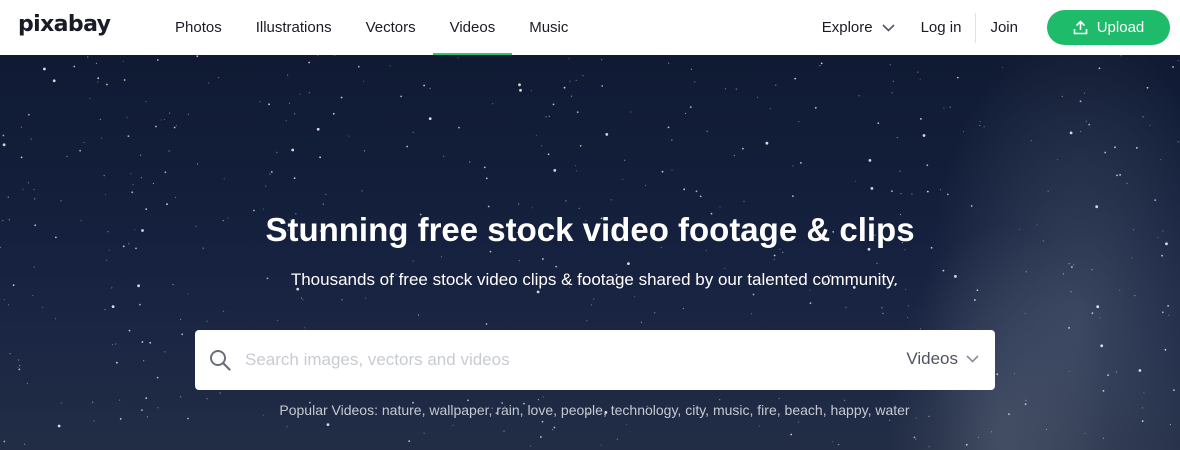  Describe the element at coordinates (198, 27) in the screenshot. I see `tab-photos: Photos` at that location.